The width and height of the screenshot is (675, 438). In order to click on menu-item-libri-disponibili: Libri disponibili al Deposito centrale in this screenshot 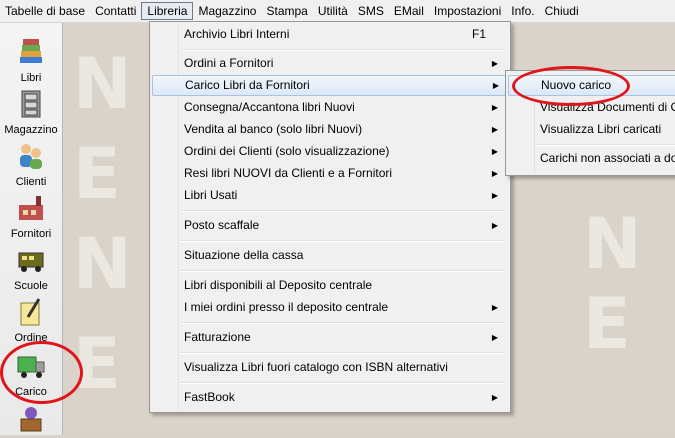, I will do `click(330, 285)`.